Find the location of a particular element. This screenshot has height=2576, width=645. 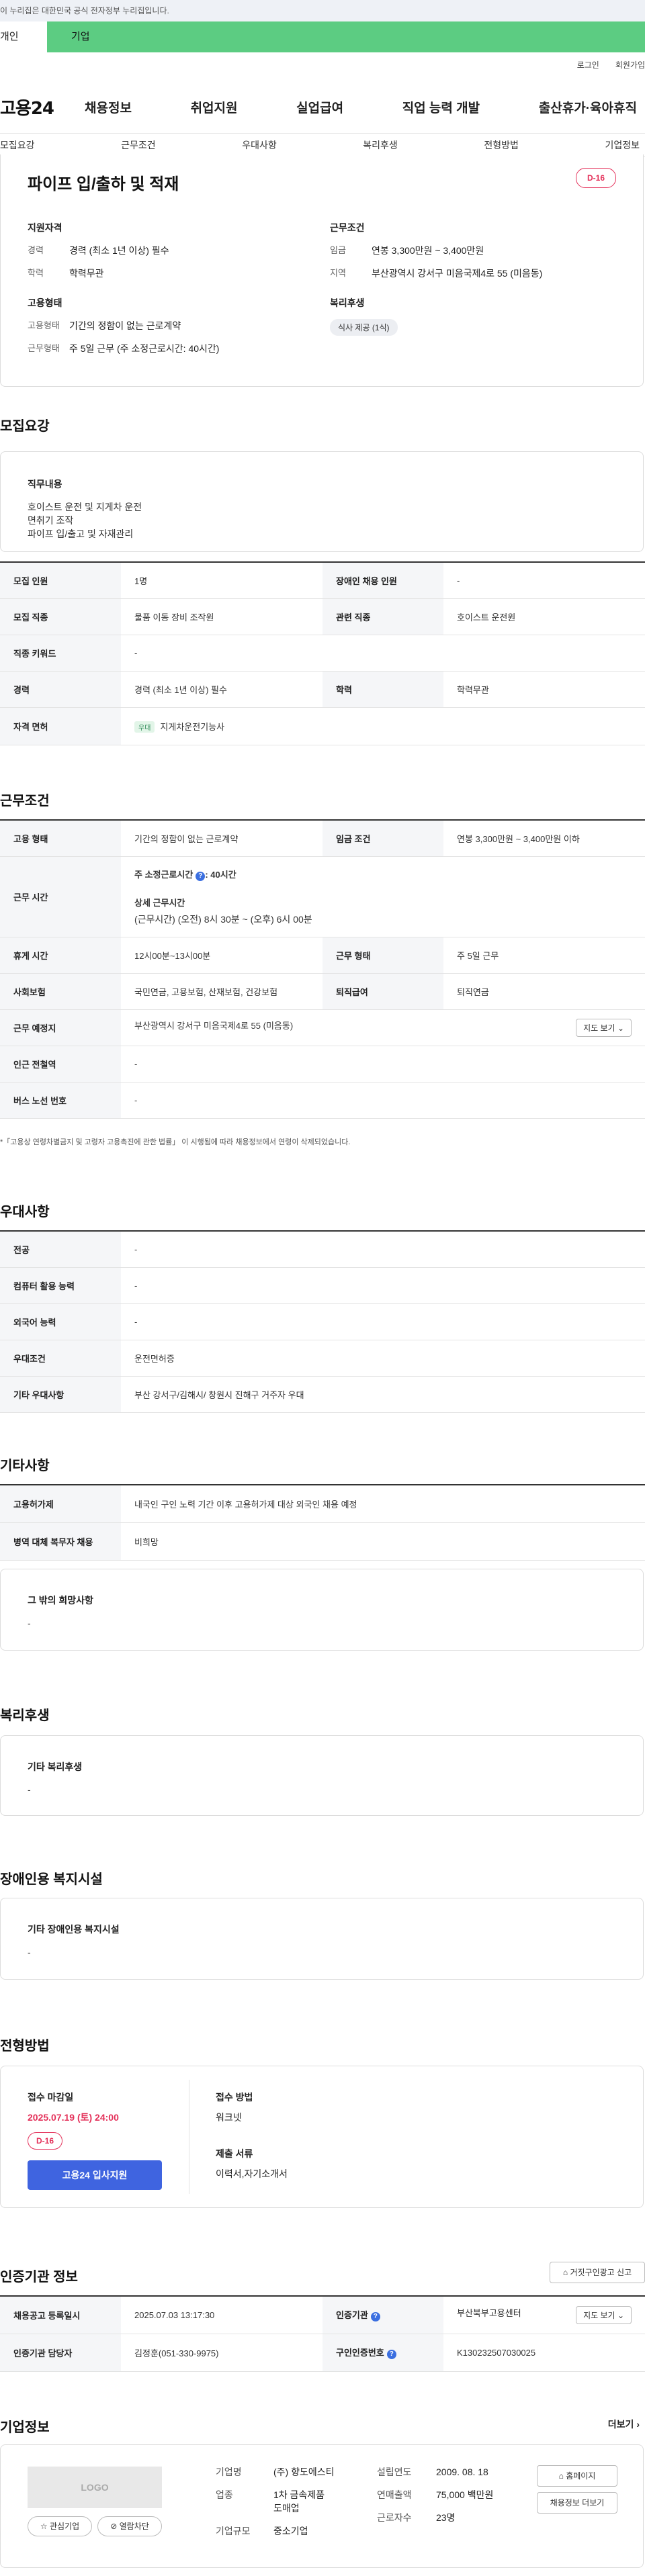

table-row: 모집 인원 1명 장애인 채용 인원 - is located at coordinates (322, 580).